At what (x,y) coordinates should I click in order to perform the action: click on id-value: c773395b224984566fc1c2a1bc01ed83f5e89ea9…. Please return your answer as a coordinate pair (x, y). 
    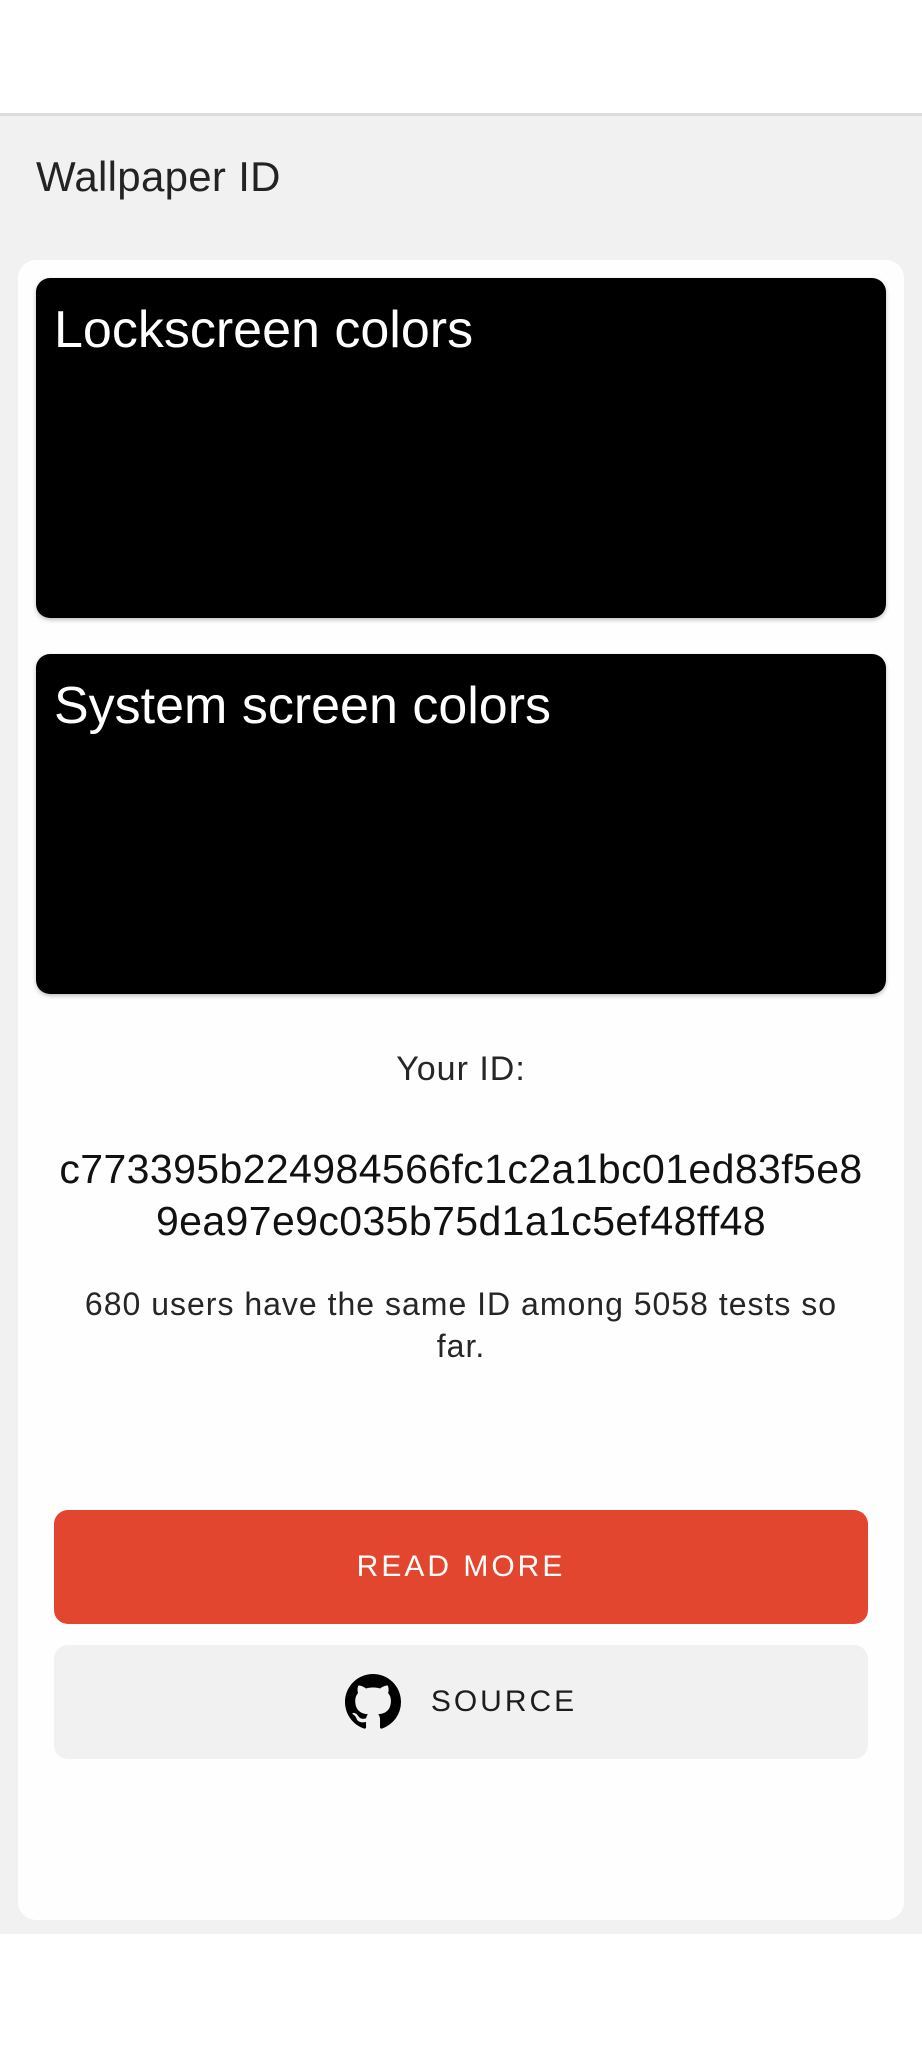
    Looking at the image, I should click on (461, 1195).